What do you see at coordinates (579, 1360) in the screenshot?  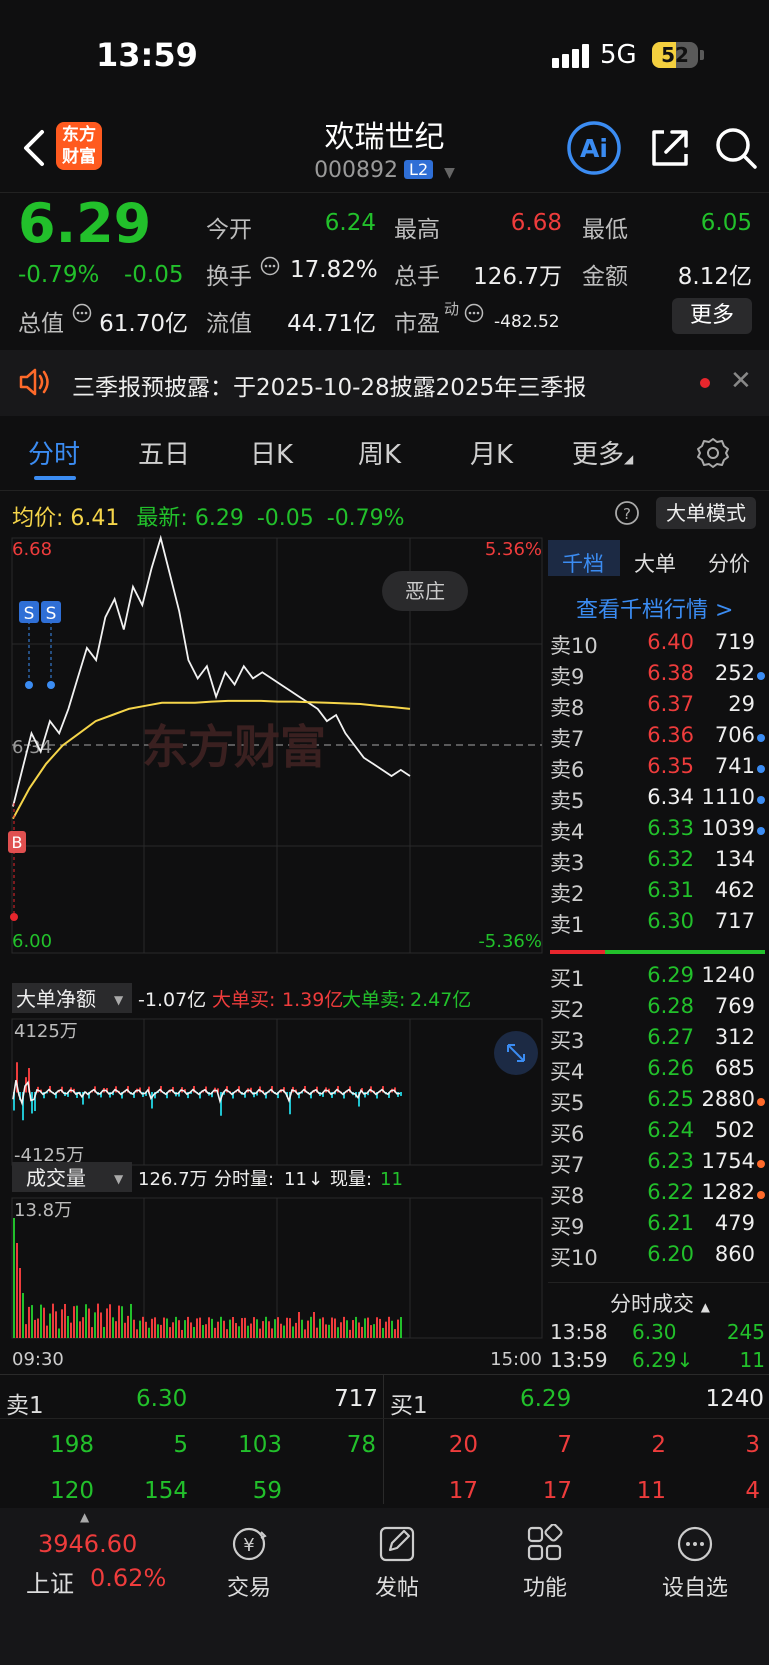 I see `trade-time: 13:59` at bounding box center [579, 1360].